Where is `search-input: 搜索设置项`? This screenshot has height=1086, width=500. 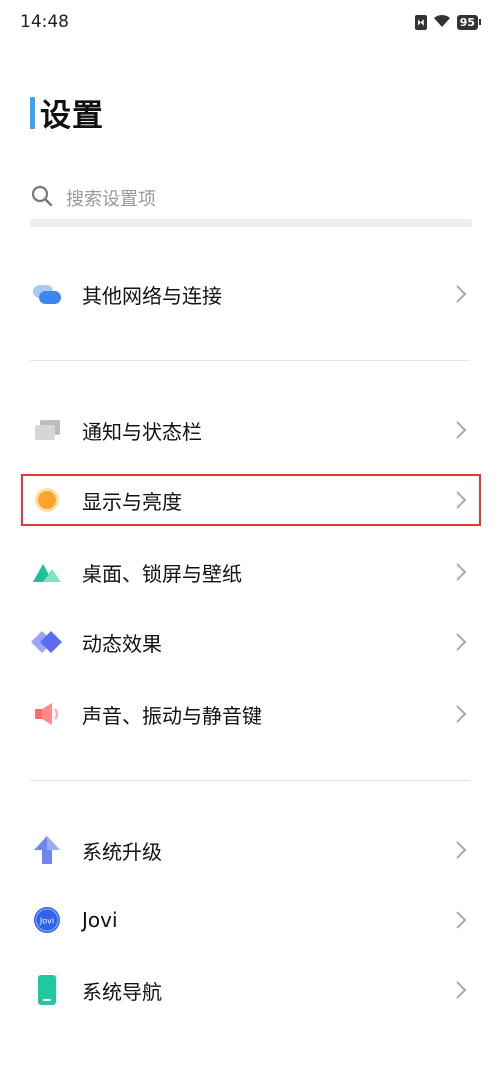
search-input: 搜索设置项 is located at coordinates (251, 198).